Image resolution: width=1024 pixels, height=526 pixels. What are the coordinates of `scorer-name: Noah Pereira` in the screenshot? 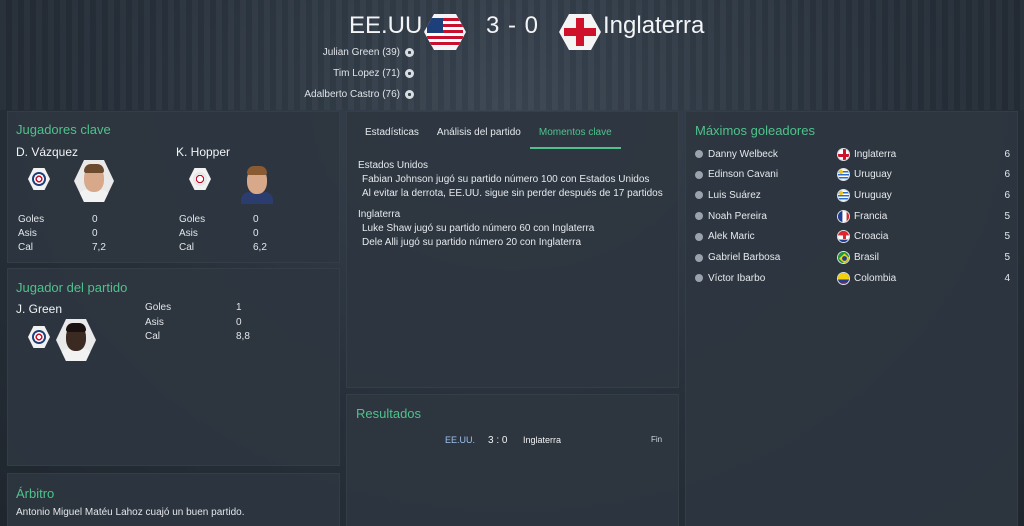 It's located at (737, 216).